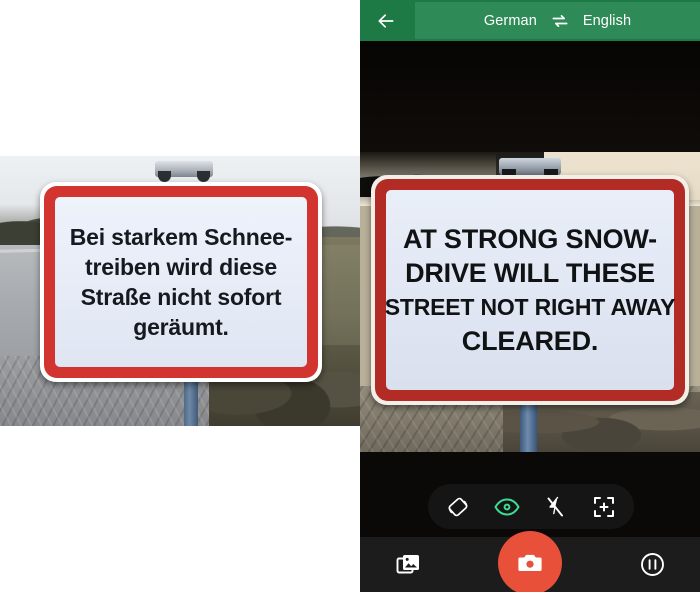  Describe the element at coordinates (604, 507) in the screenshot. I see `scan-crop-icon` at that location.